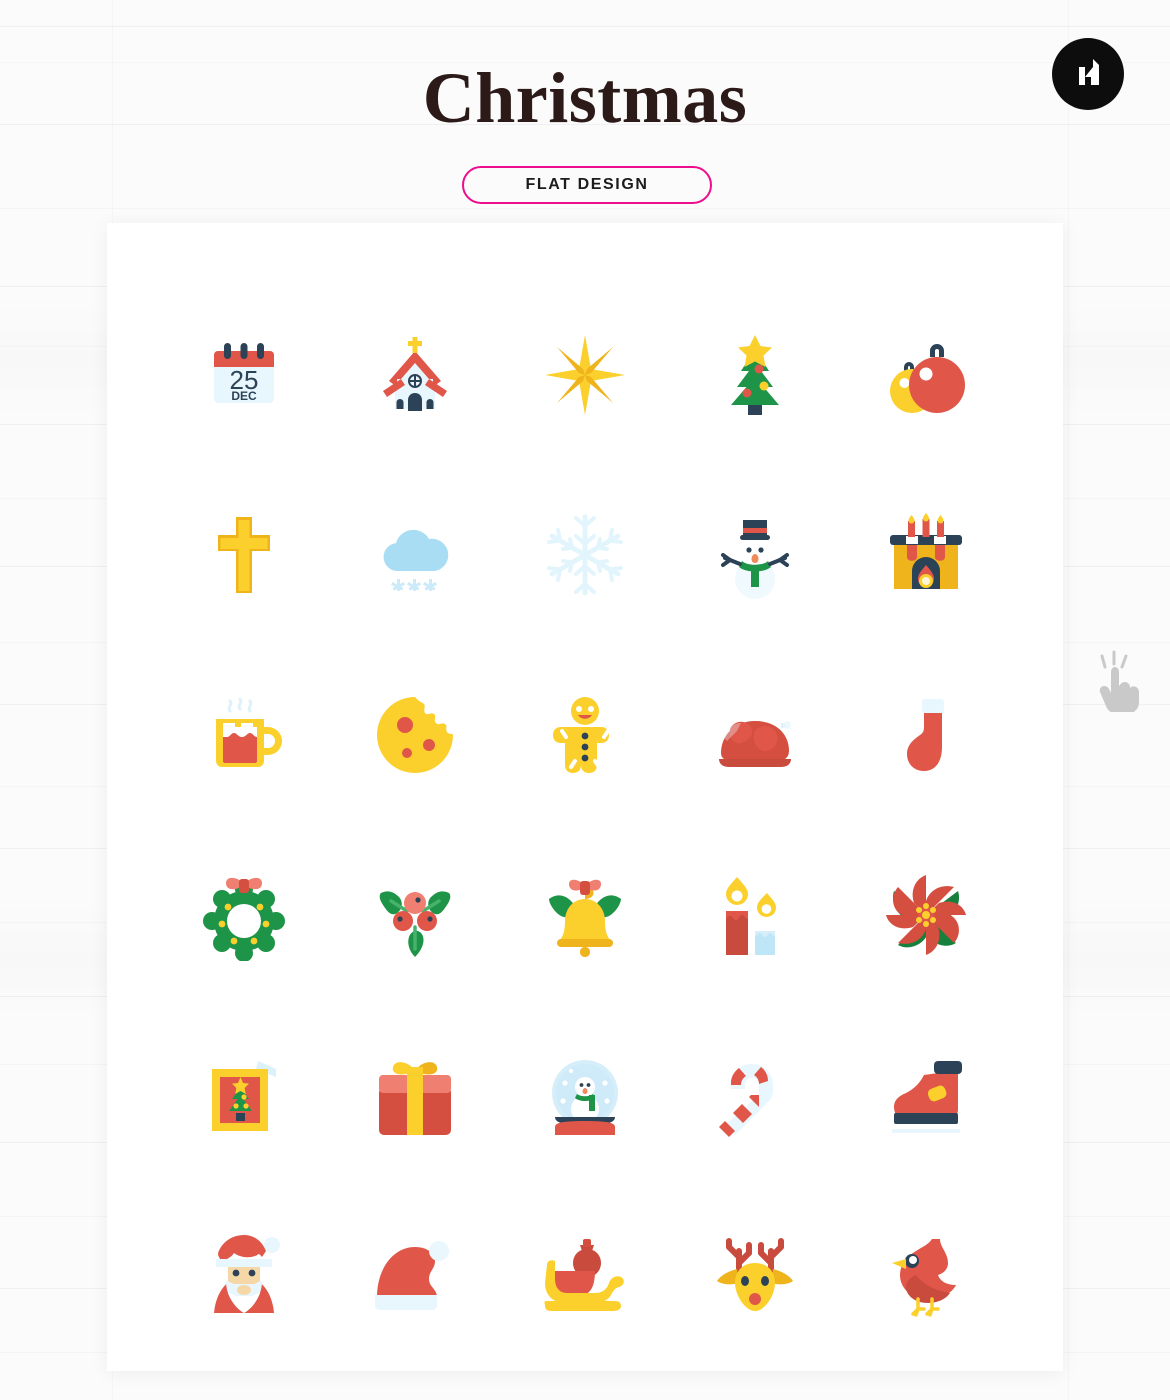  What do you see at coordinates (1116, 683) in the screenshot?
I see `hand-pointer-cursor` at bounding box center [1116, 683].